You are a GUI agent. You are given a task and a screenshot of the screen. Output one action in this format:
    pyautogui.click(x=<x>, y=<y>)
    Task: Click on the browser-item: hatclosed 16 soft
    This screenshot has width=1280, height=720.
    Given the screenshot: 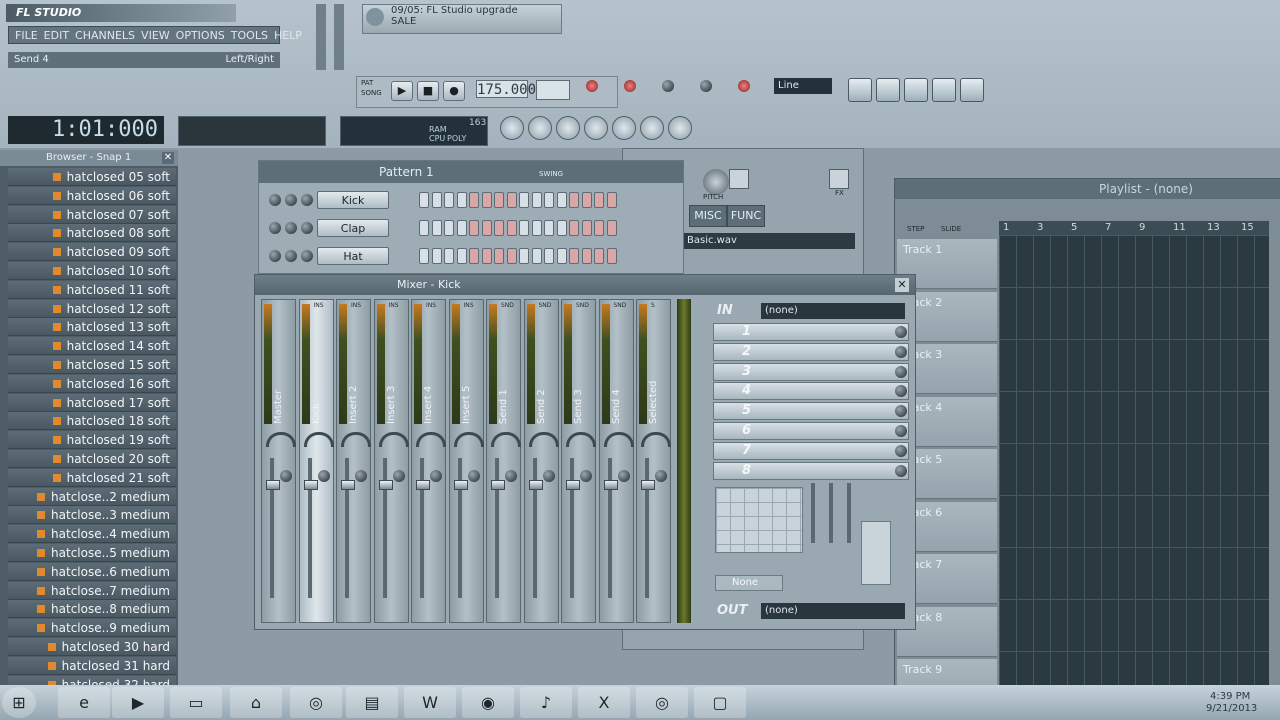 What is the action you would take?
    pyautogui.click(x=92, y=383)
    